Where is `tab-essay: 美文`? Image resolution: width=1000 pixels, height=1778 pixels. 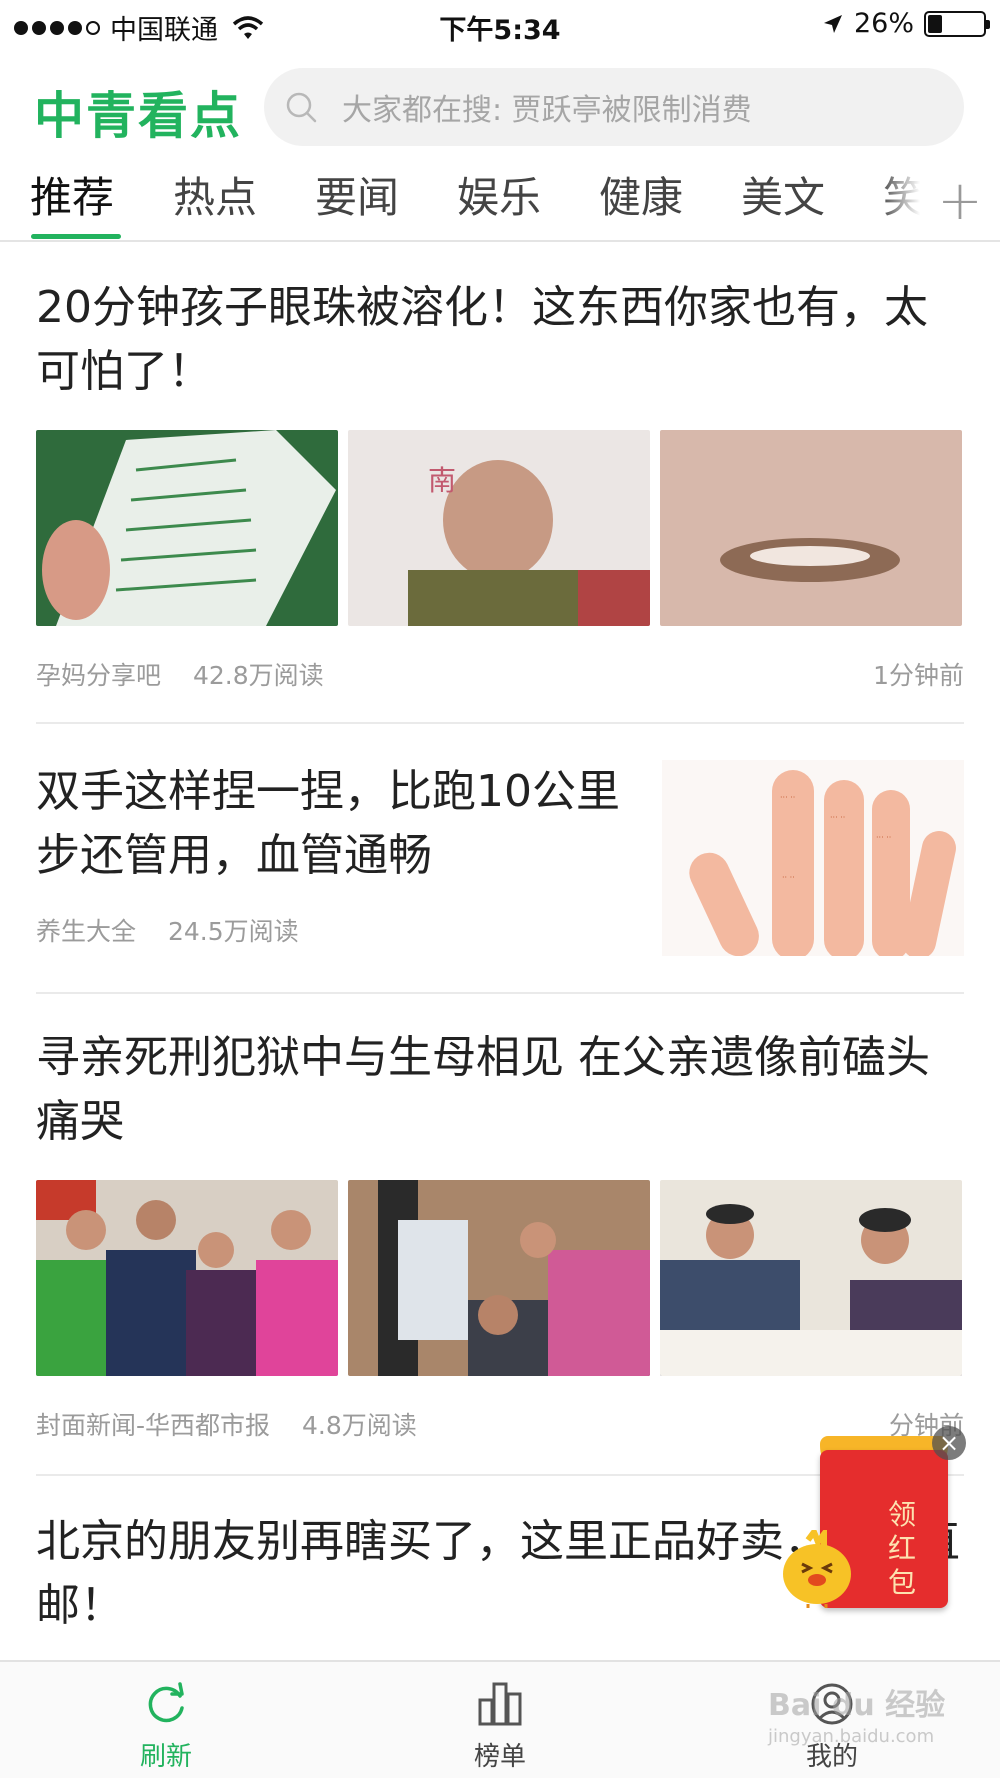
tab-essay: 美文 is located at coordinates (783, 194).